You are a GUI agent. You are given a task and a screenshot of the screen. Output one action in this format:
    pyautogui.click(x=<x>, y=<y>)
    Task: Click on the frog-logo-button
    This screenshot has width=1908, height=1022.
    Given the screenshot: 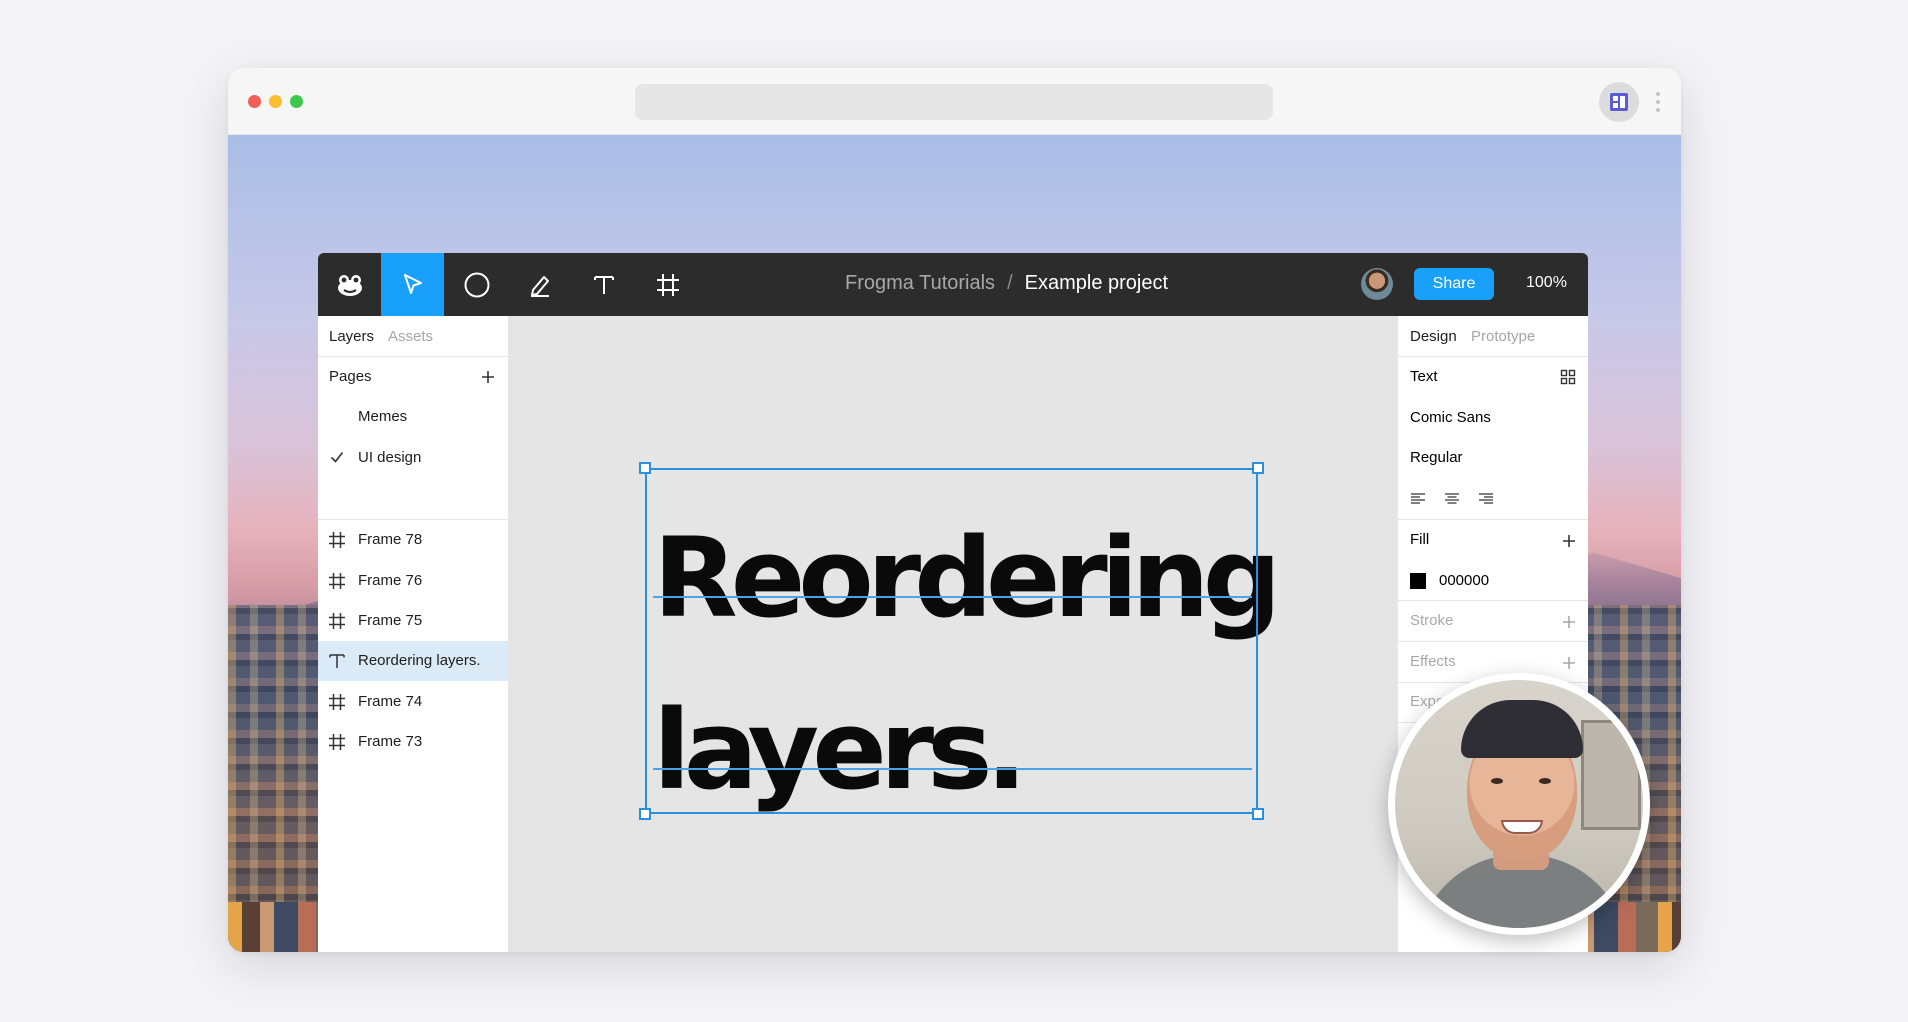 What is the action you would take?
    pyautogui.click(x=349, y=284)
    